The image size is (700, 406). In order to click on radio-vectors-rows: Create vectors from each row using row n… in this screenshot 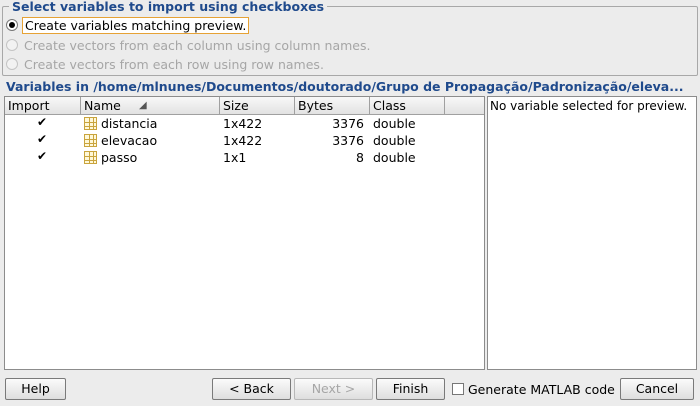, I will do `click(166, 64)`.